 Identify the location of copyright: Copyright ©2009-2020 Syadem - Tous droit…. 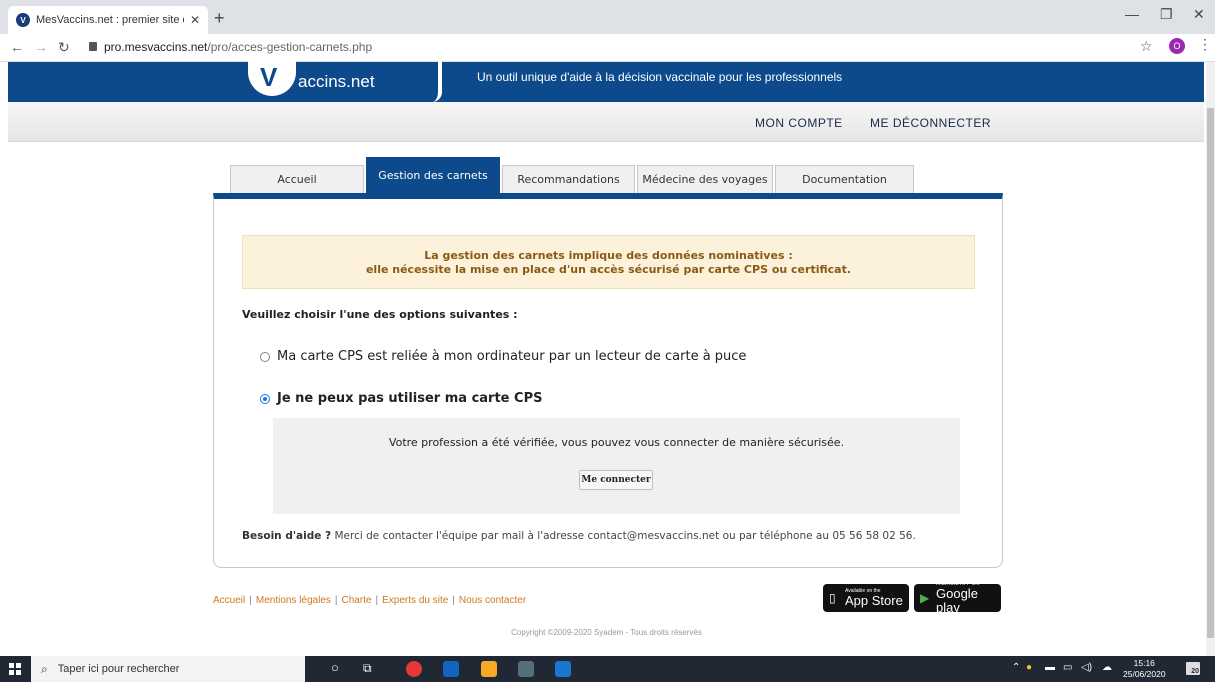
(607, 632).